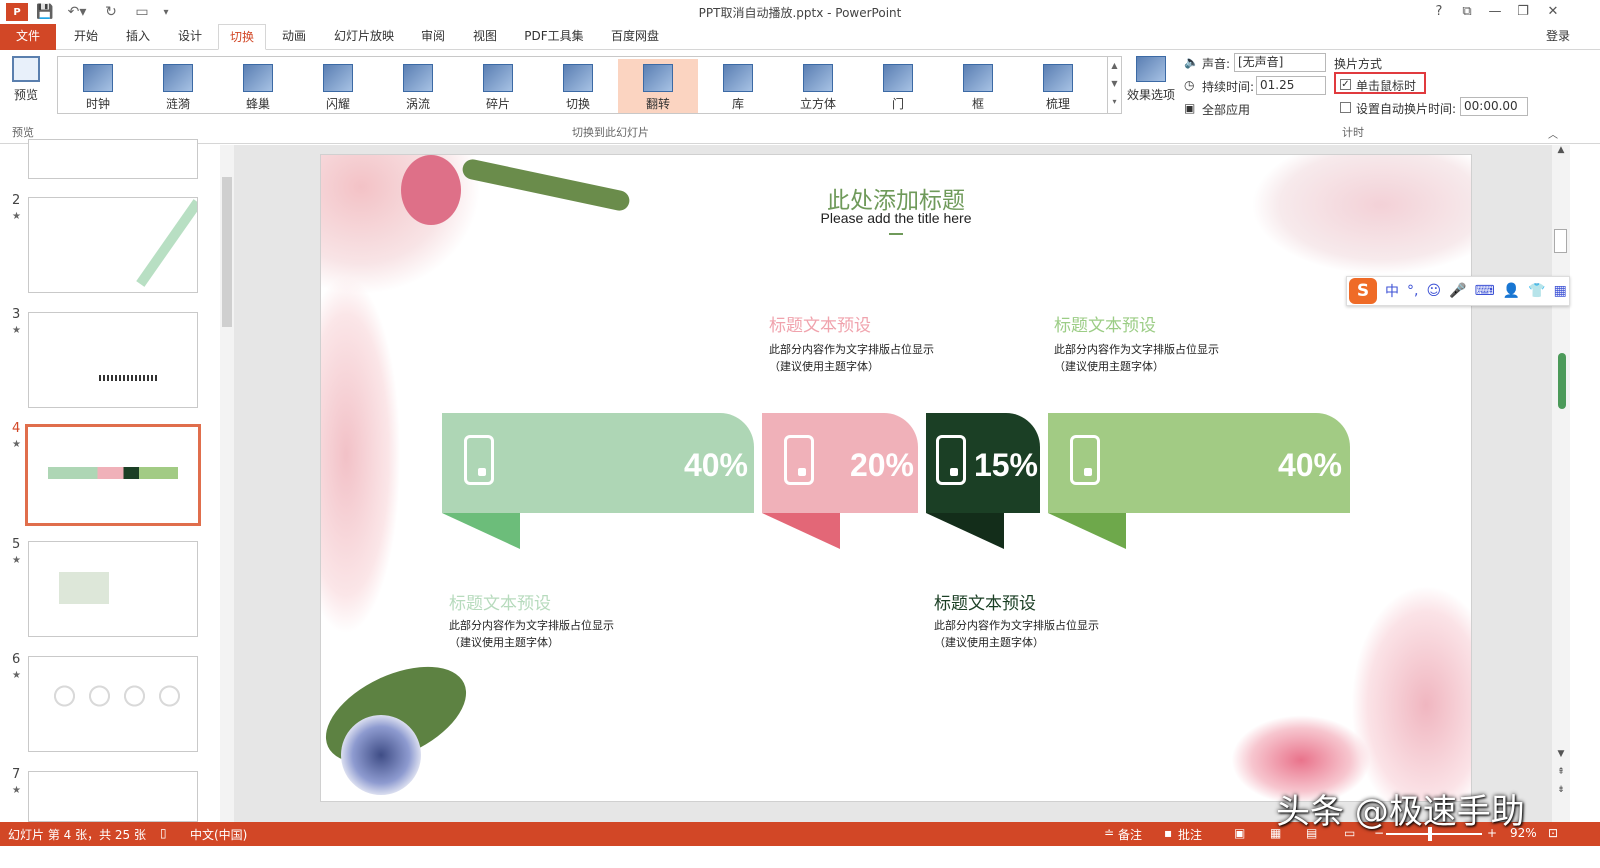 The width and height of the screenshot is (1600, 868). What do you see at coordinates (1553, 12) in the screenshot?
I see `close-icon: ✕` at bounding box center [1553, 12].